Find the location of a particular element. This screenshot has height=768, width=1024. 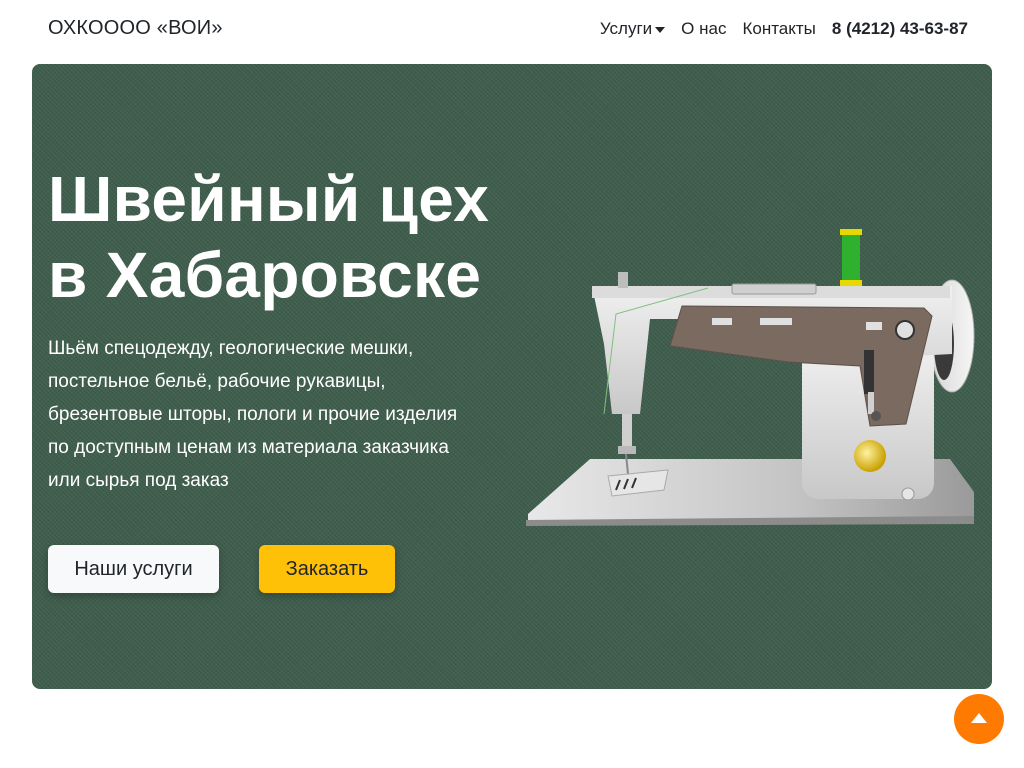

order-button: Заказать is located at coordinates (327, 569).